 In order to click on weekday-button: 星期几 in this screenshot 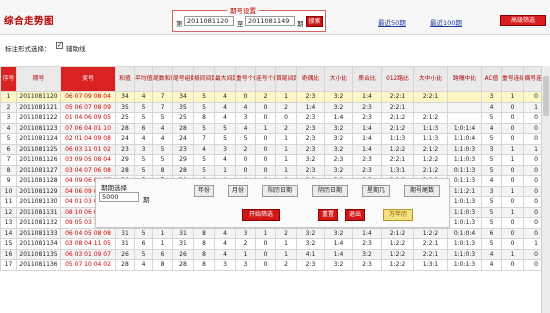, I will do `click(376, 191)`.